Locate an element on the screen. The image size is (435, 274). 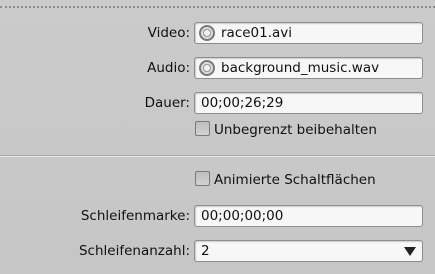
audio-label: Audio: is located at coordinates (168, 68).